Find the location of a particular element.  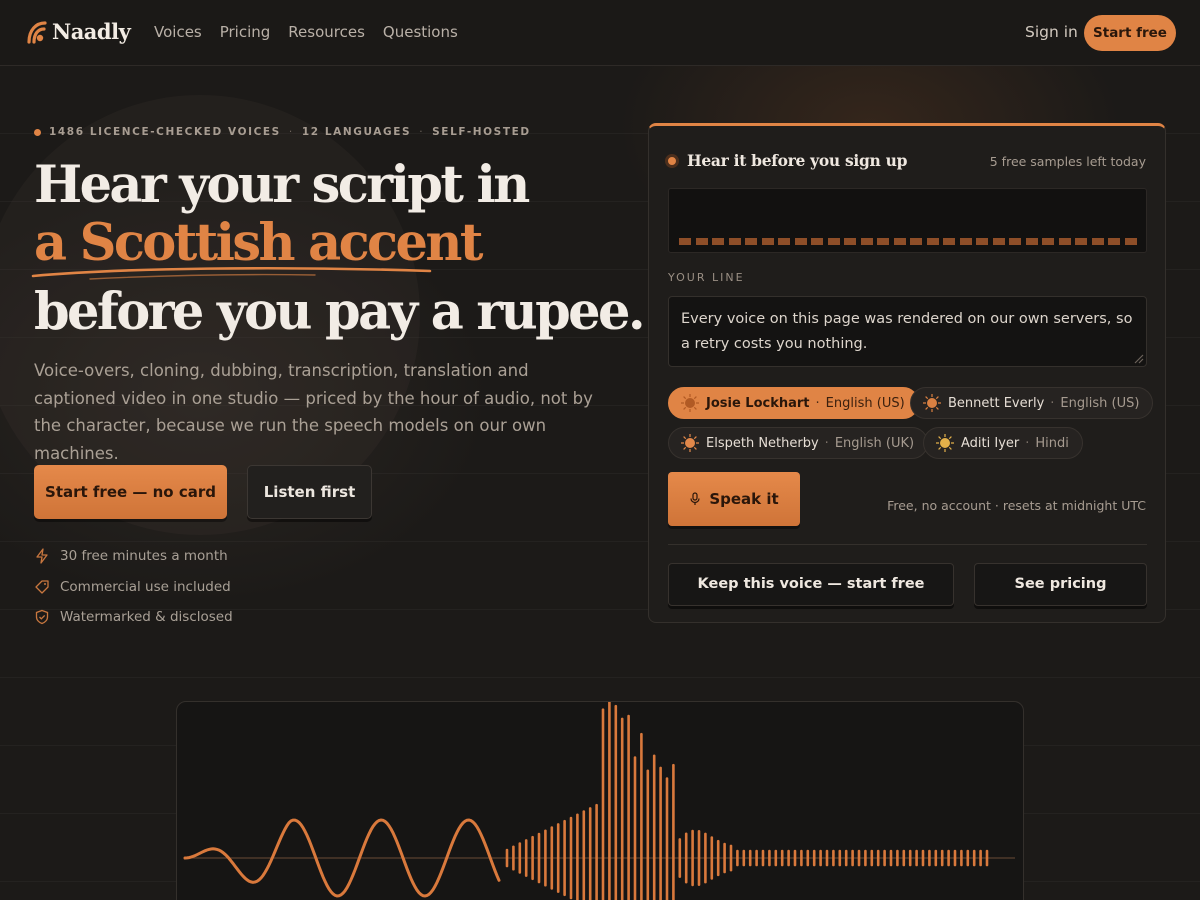

eyebrow-self-hosted: SELF-HOSTED is located at coordinates (481, 132).